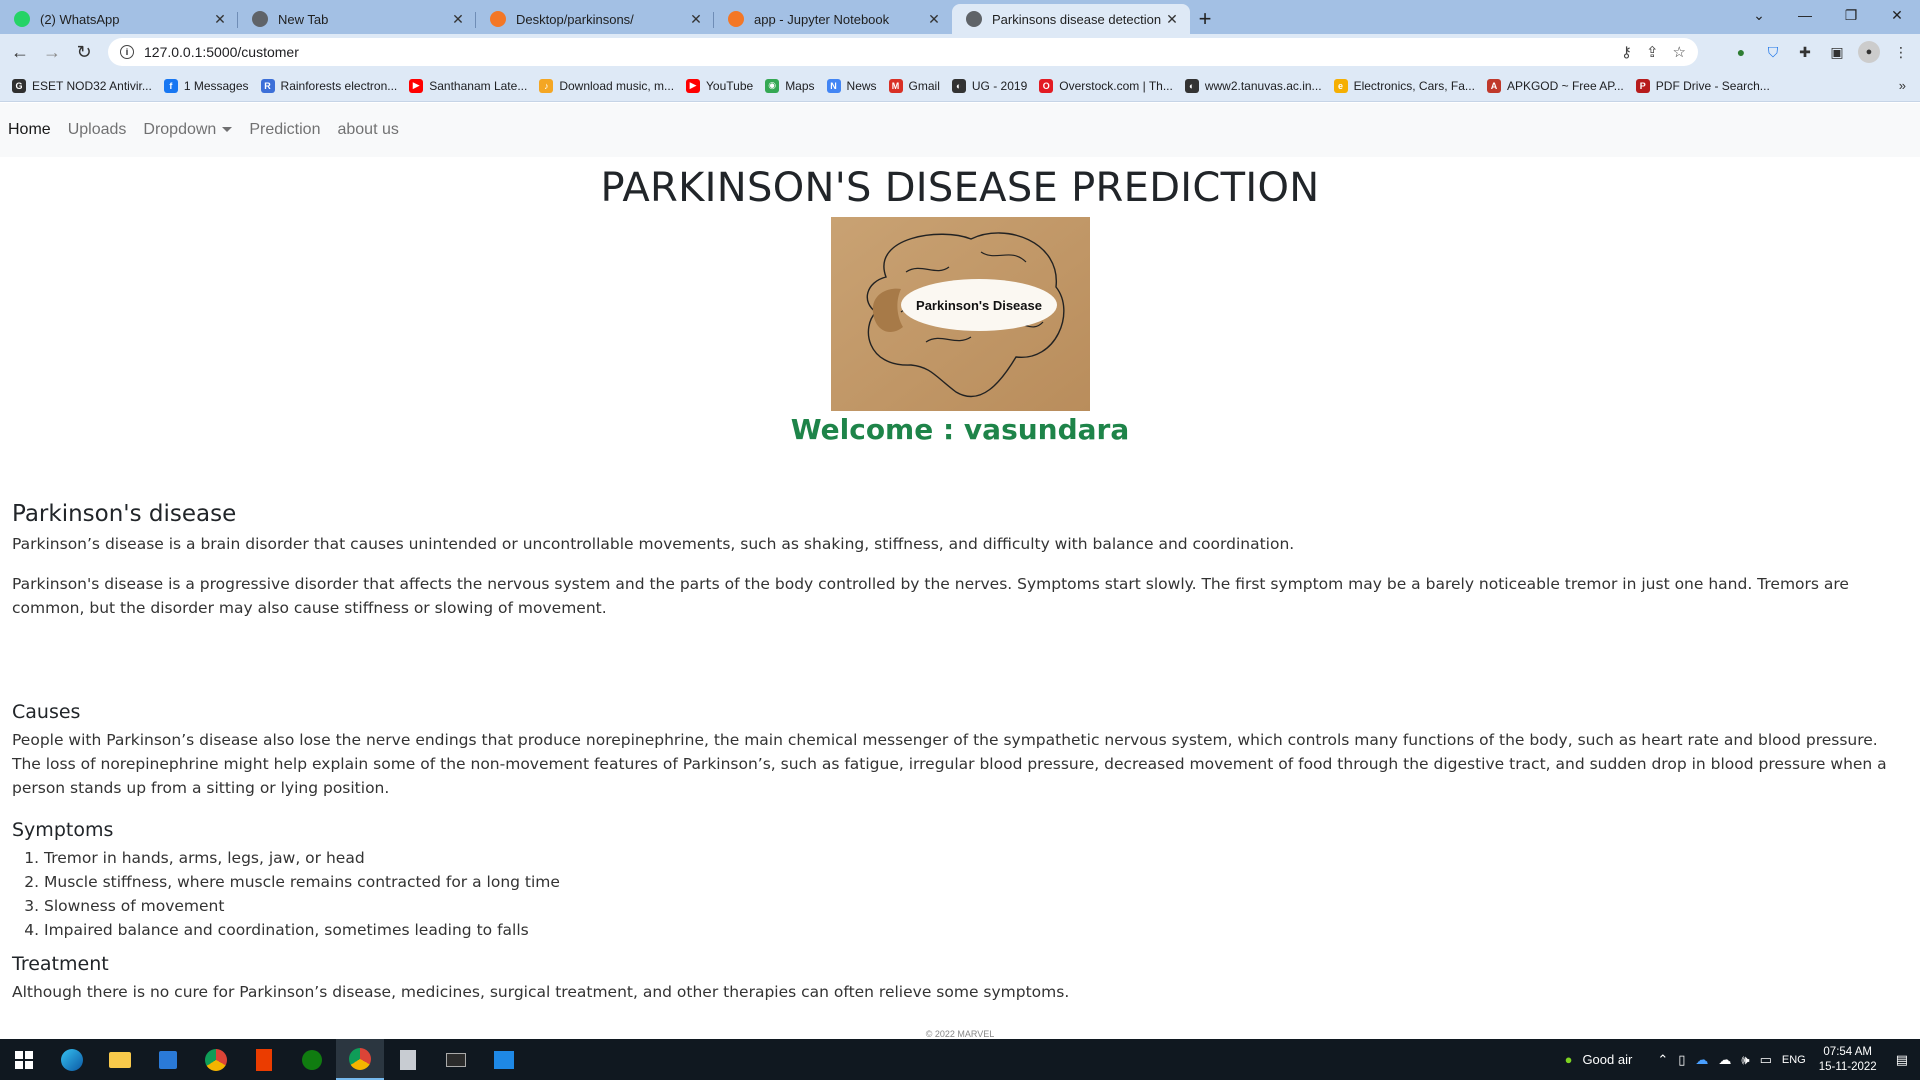  I want to click on tab-search-icon: ⌄, so click(1759, 15).